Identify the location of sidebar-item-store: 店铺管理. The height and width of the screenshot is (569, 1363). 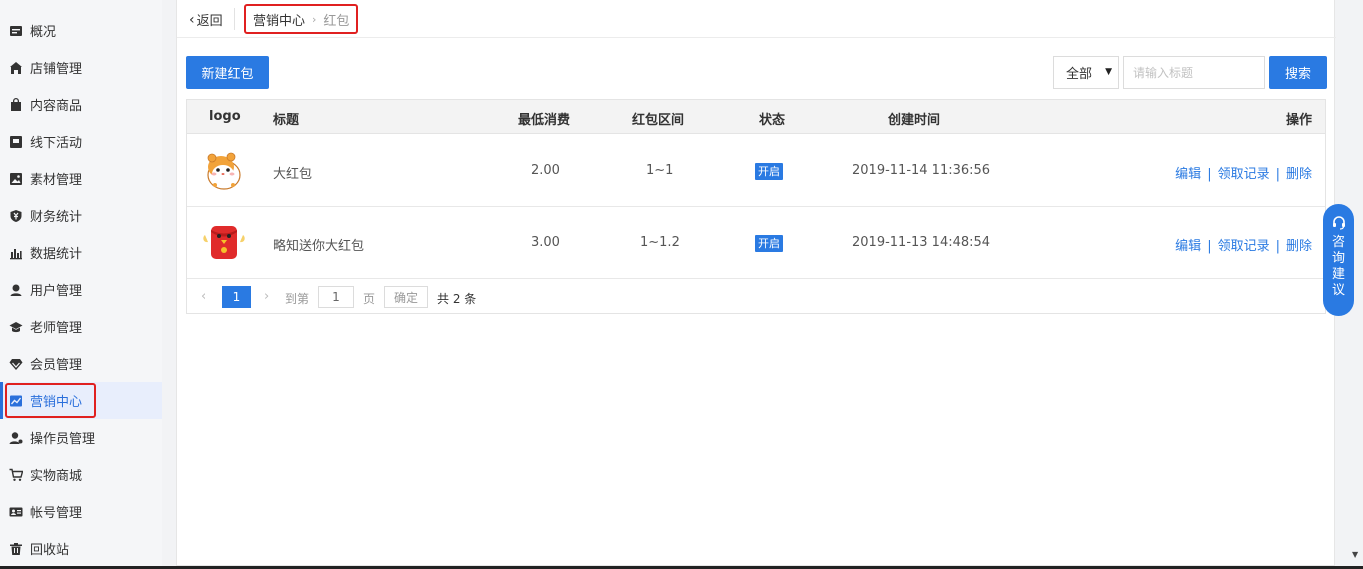
(81, 67).